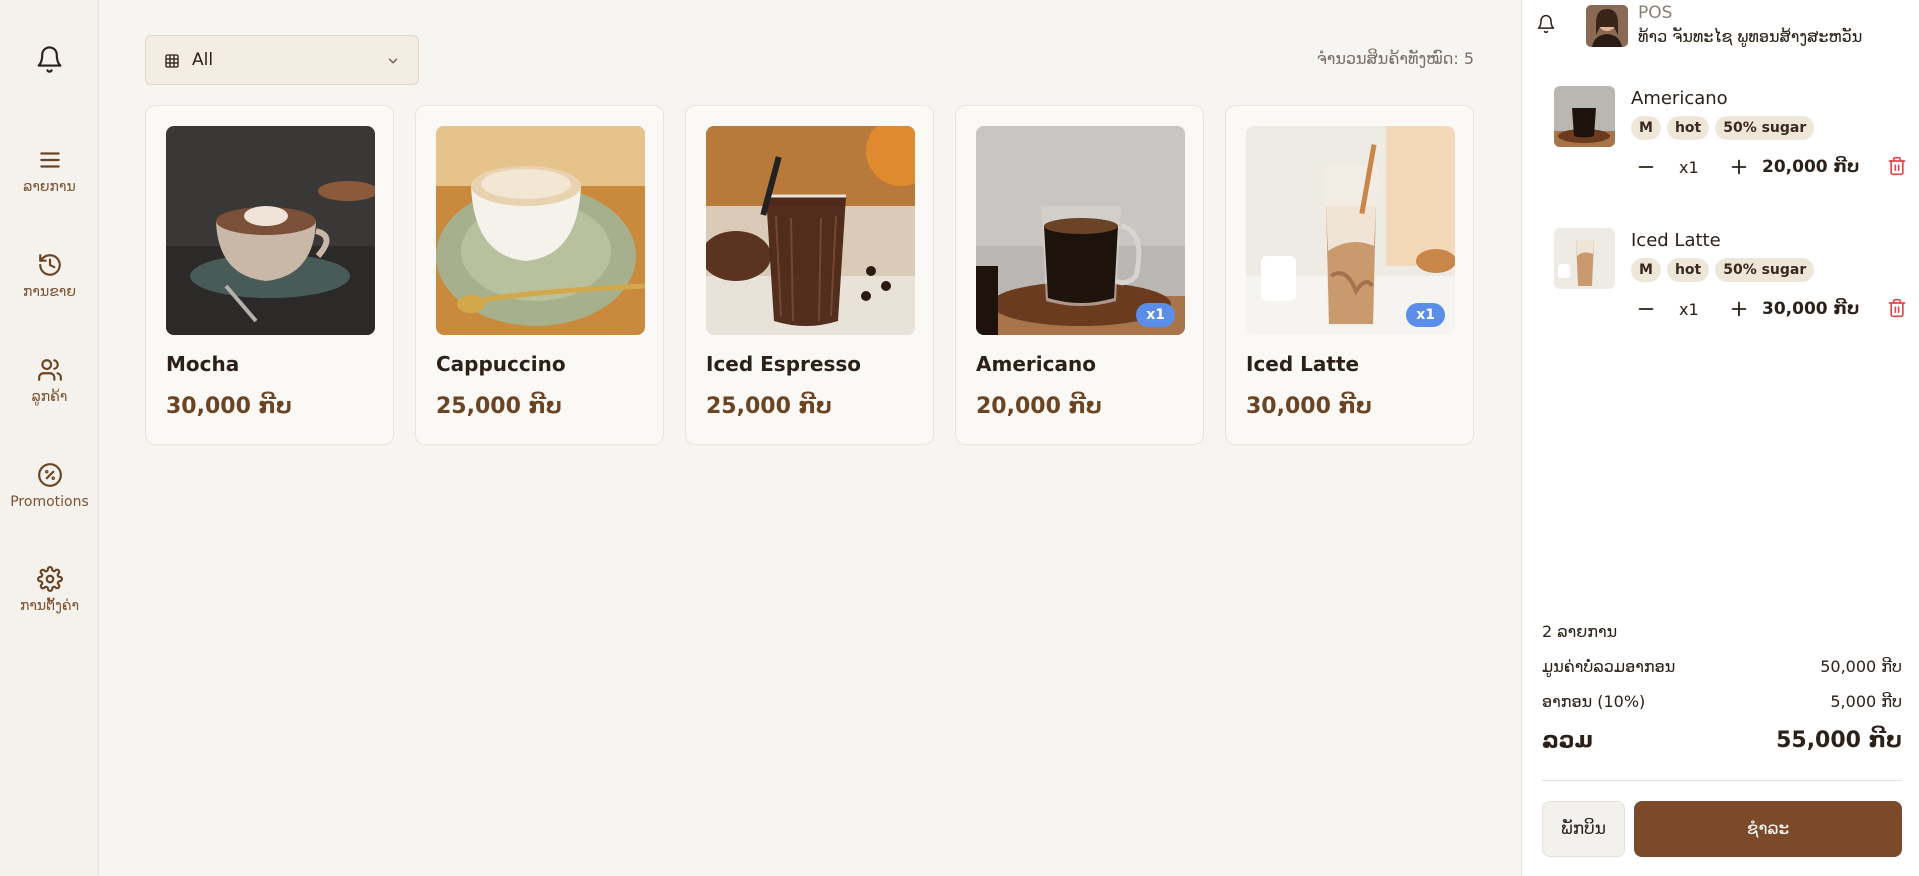 The image size is (1919, 876). Describe the element at coordinates (1303, 364) in the screenshot. I see `product-name: Iced Latte` at that location.